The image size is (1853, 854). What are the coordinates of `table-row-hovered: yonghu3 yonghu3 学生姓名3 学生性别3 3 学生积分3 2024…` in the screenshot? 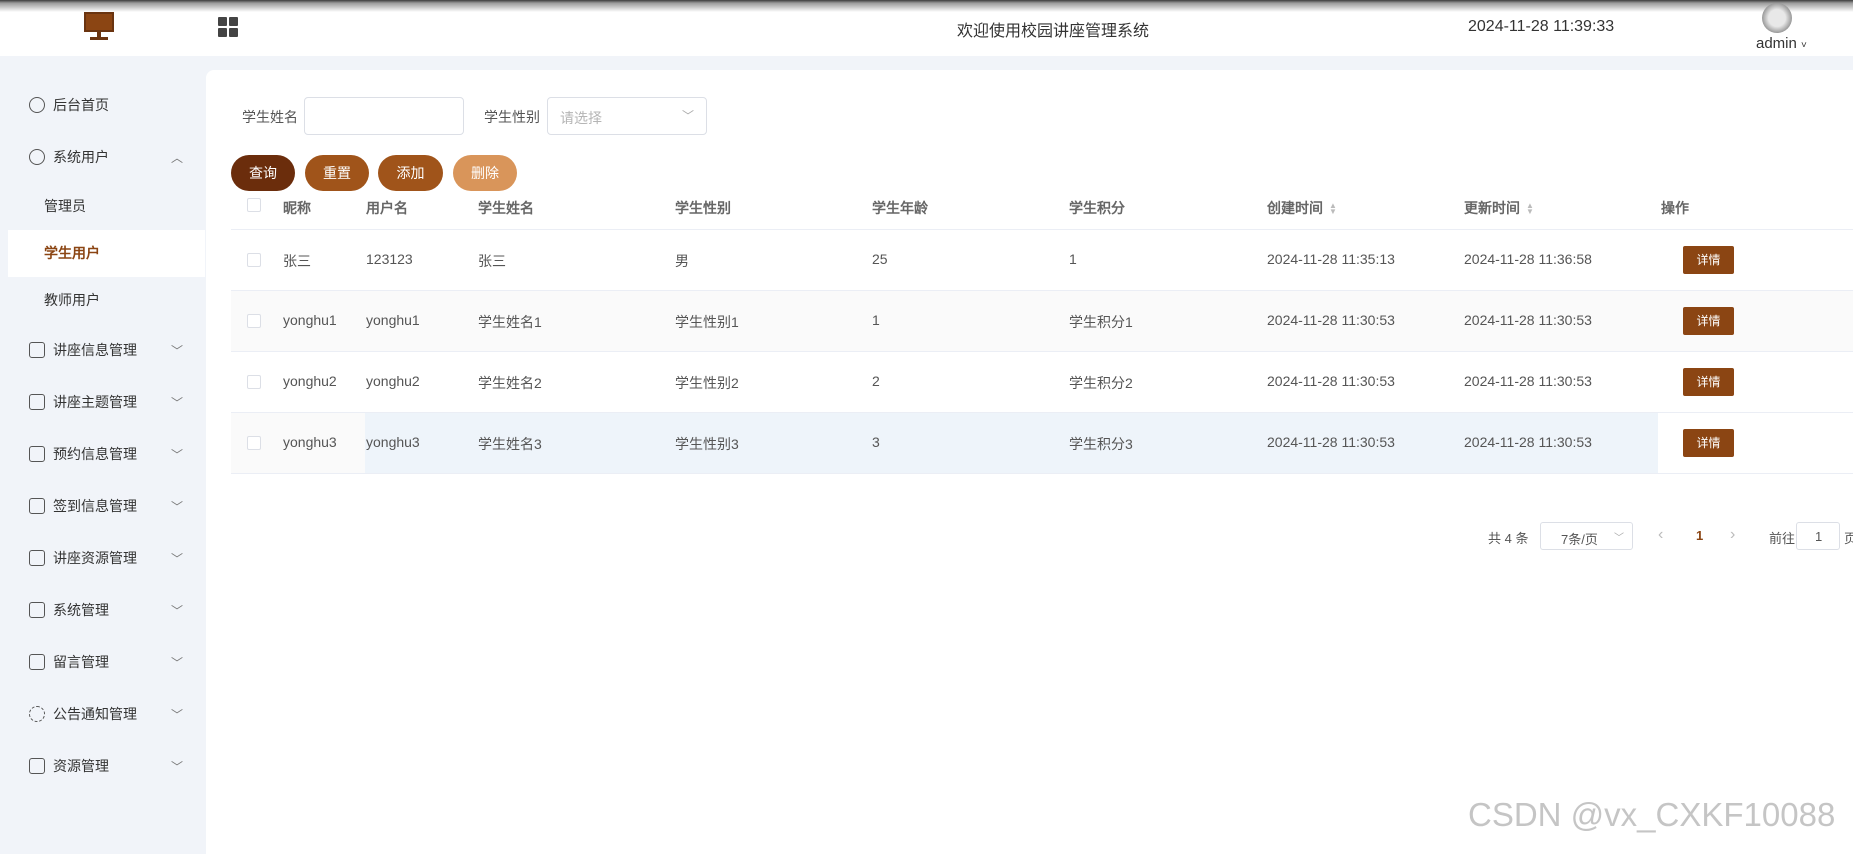 It's located at (1042, 443).